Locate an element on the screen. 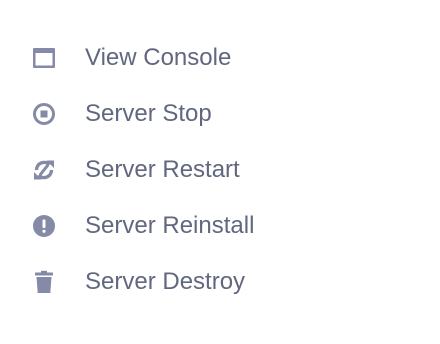 This screenshot has height=344, width=440. window-icon is located at coordinates (44, 58).